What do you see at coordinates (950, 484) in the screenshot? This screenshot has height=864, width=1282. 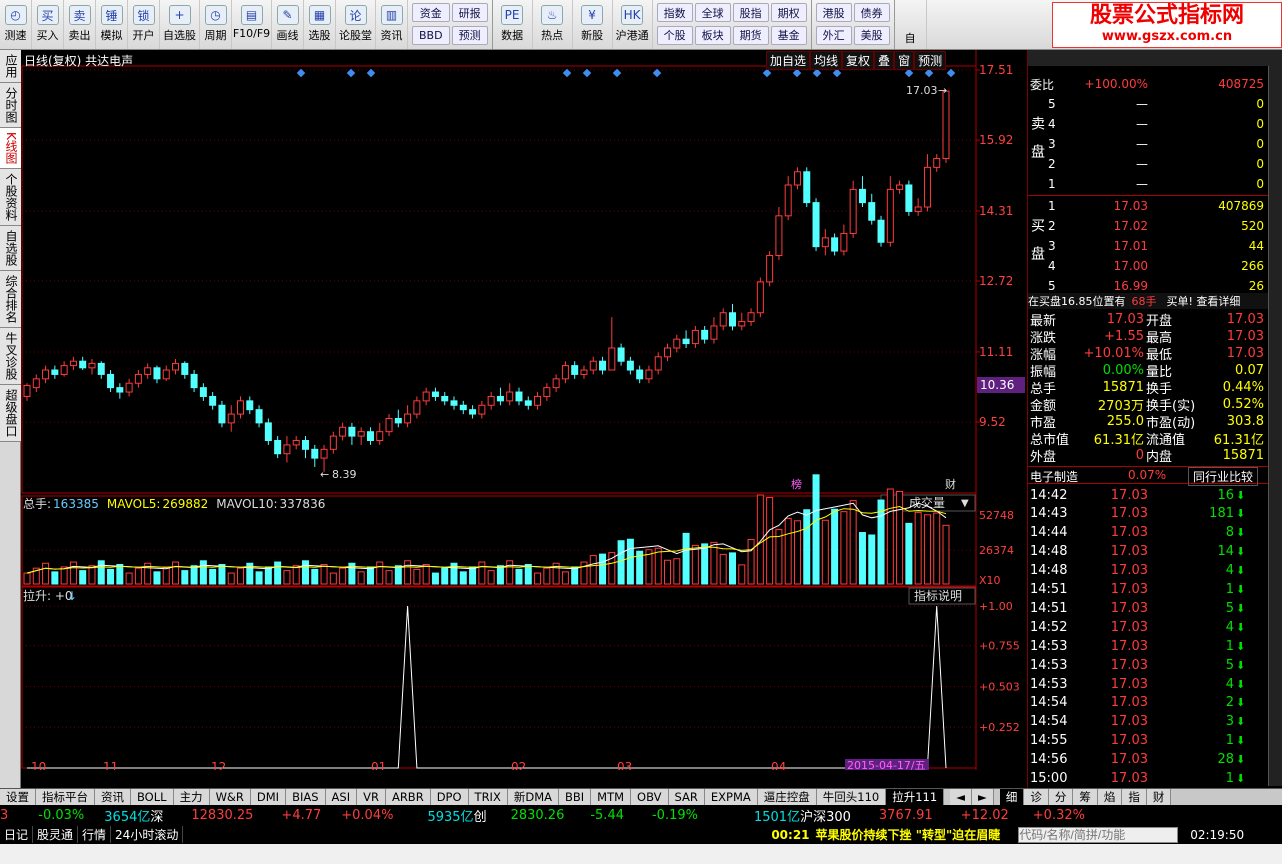 I see `mark-cai: 财` at bounding box center [950, 484].